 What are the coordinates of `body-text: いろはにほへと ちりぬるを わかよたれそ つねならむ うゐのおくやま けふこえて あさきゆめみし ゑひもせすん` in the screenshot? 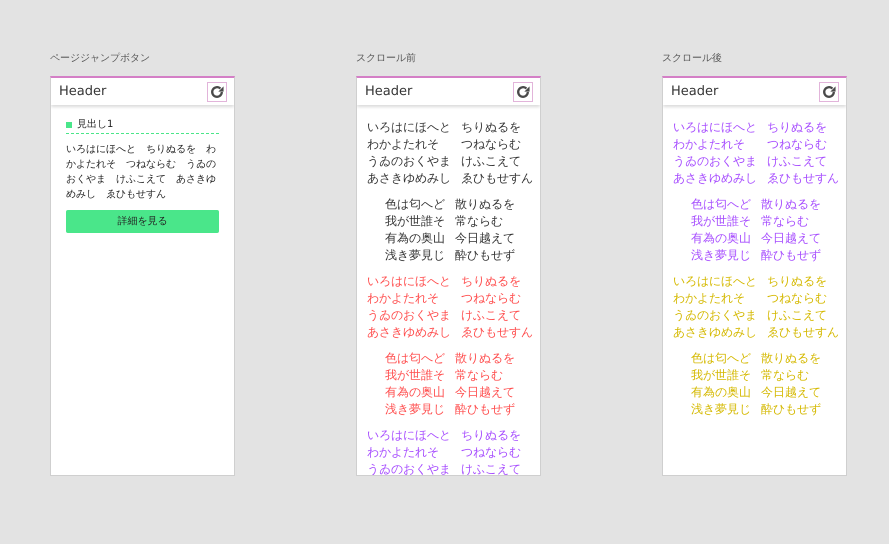 It's located at (141, 172).